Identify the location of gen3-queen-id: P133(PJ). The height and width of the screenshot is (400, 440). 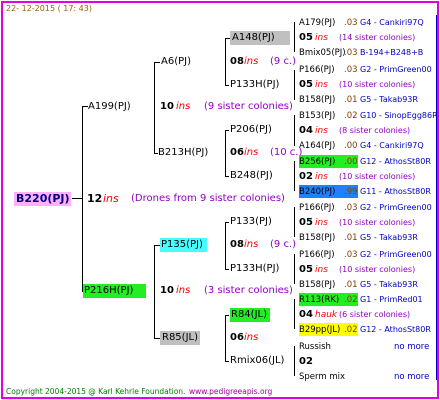
(251, 222).